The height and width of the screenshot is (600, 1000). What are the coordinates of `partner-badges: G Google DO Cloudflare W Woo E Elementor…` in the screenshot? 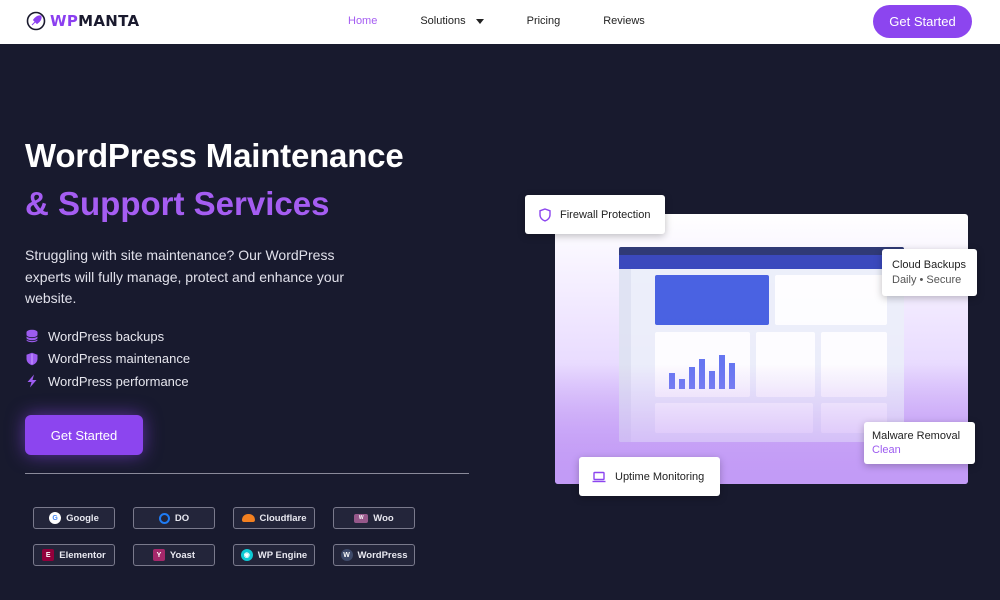 It's located at (224, 536).